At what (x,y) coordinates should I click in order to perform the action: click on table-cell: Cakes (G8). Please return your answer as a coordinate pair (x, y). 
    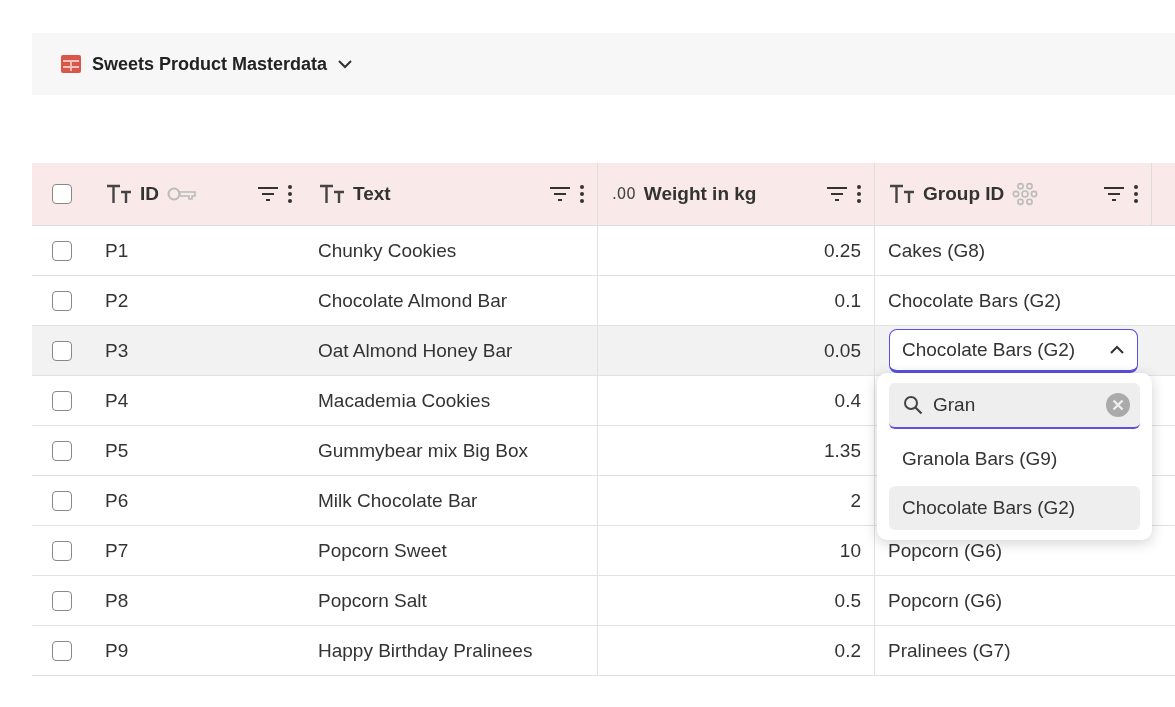
    Looking at the image, I should click on (937, 250).